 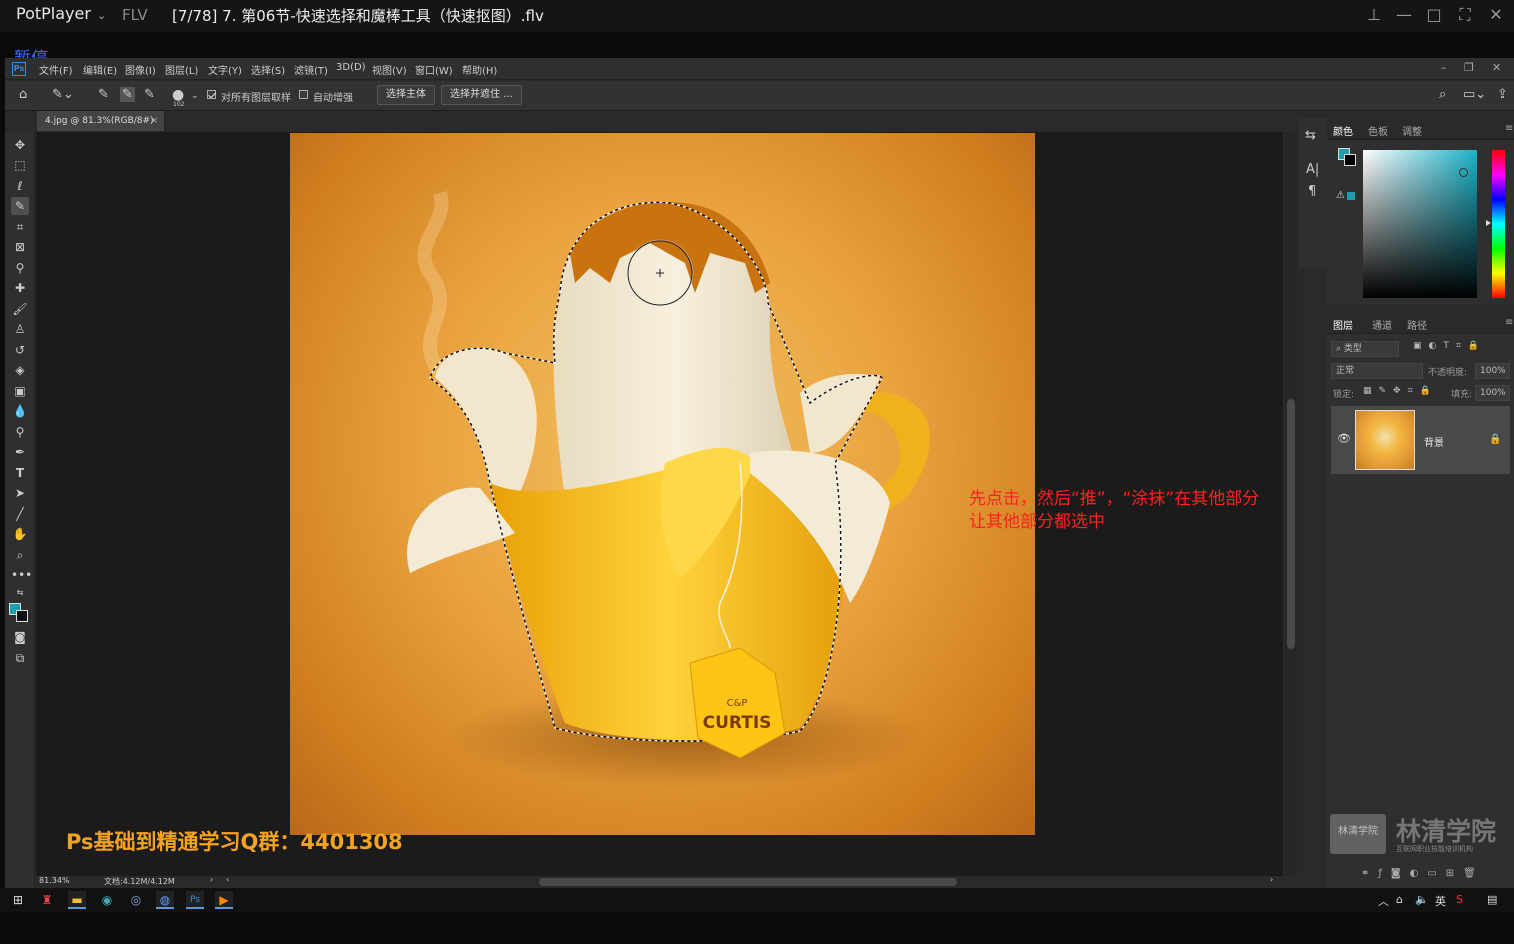 What do you see at coordinates (1400, 391) in the screenshot?
I see `lock-icons: ▦✎✥⌗🔒` at bounding box center [1400, 391].